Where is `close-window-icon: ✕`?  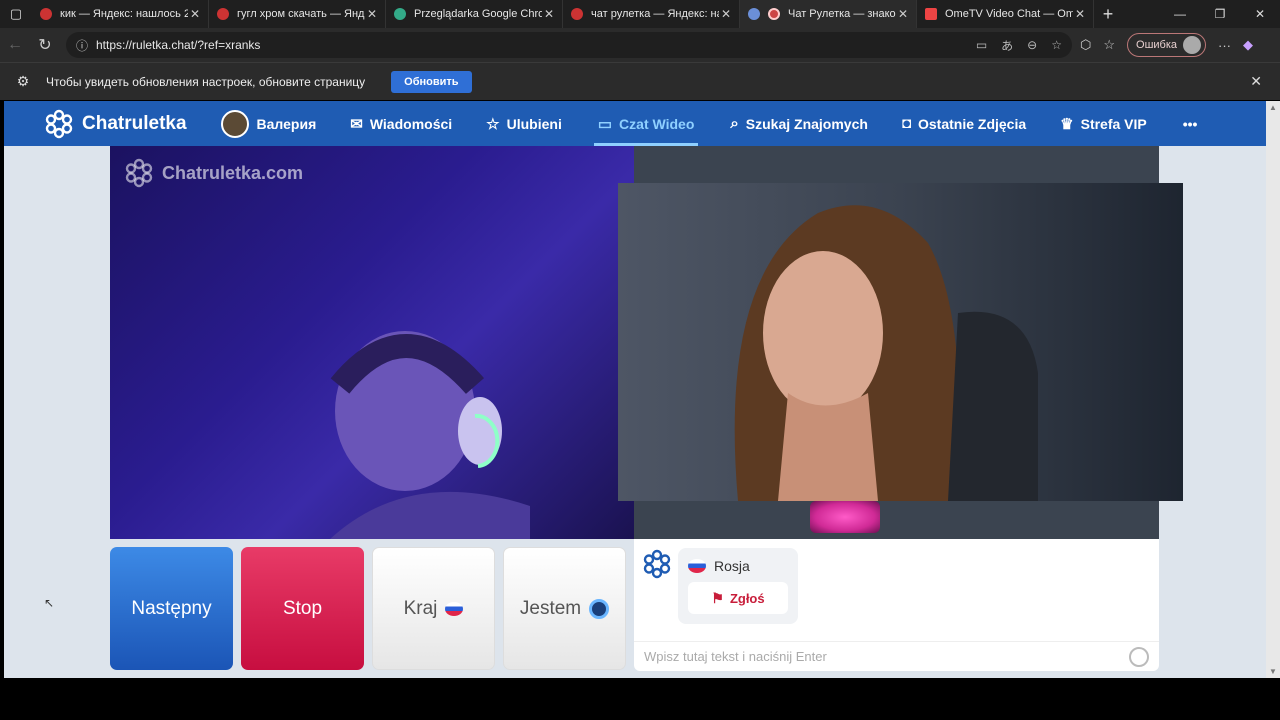 close-window-icon: ✕ is located at coordinates (1260, 14).